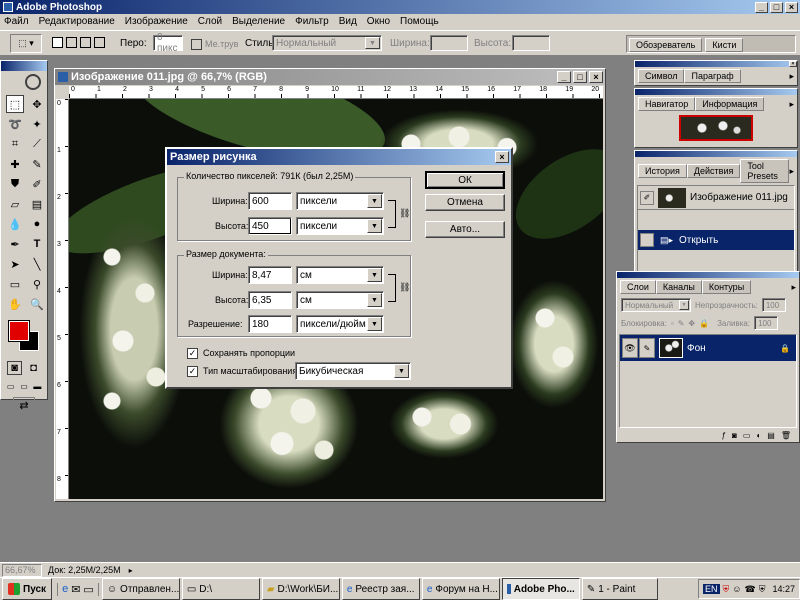  What do you see at coordinates (793, 64) in the screenshot?
I see `panel-close-button: ×` at bounding box center [793, 64].